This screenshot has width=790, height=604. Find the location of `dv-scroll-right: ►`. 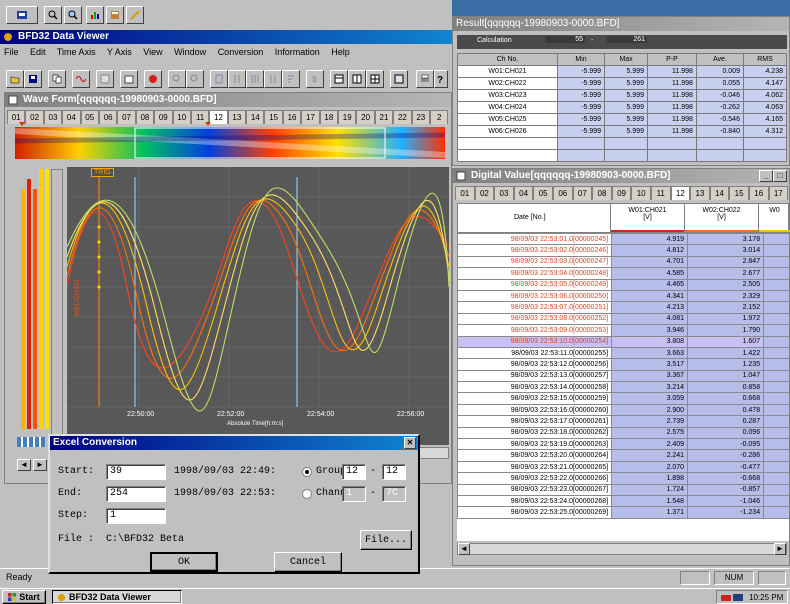

dv-scroll-right: ► is located at coordinates (780, 549).